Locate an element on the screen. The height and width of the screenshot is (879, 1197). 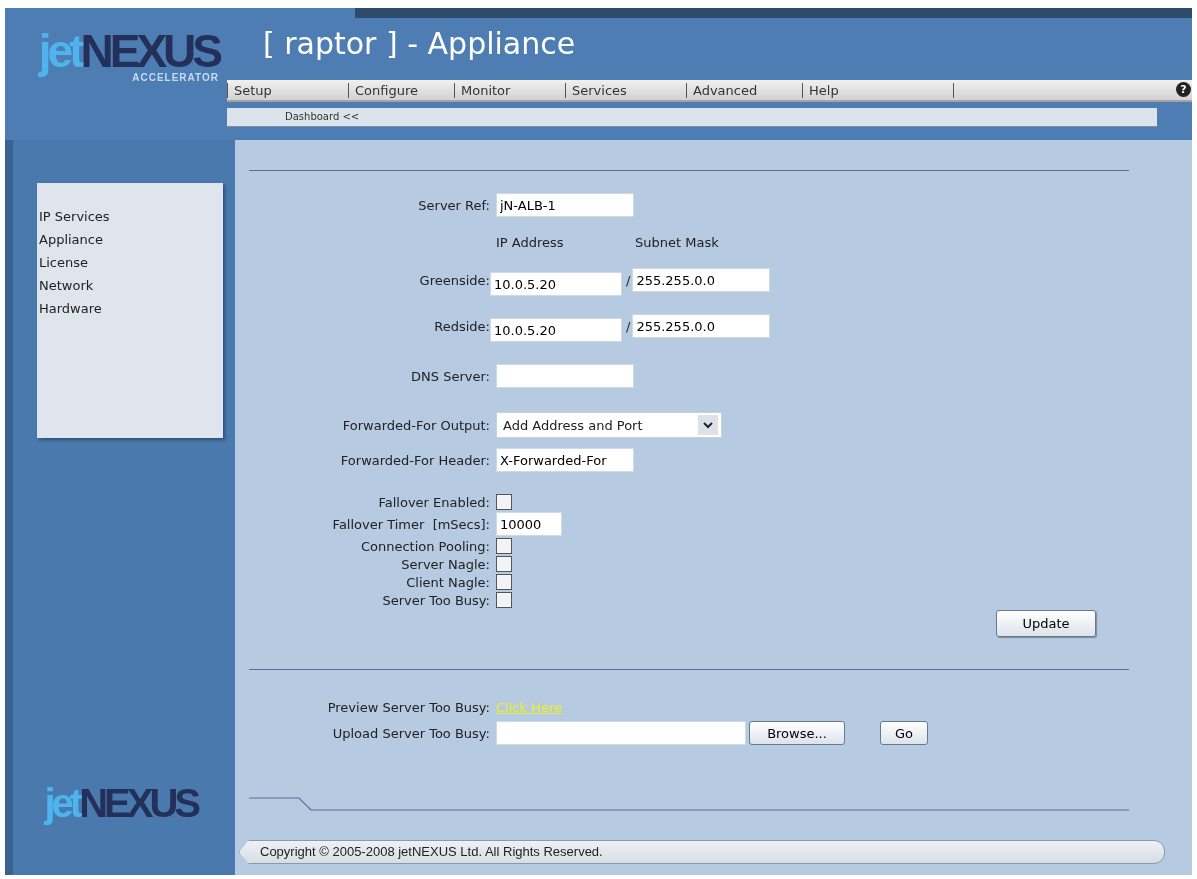
column-heading: Subnet Mask is located at coordinates (677, 242).